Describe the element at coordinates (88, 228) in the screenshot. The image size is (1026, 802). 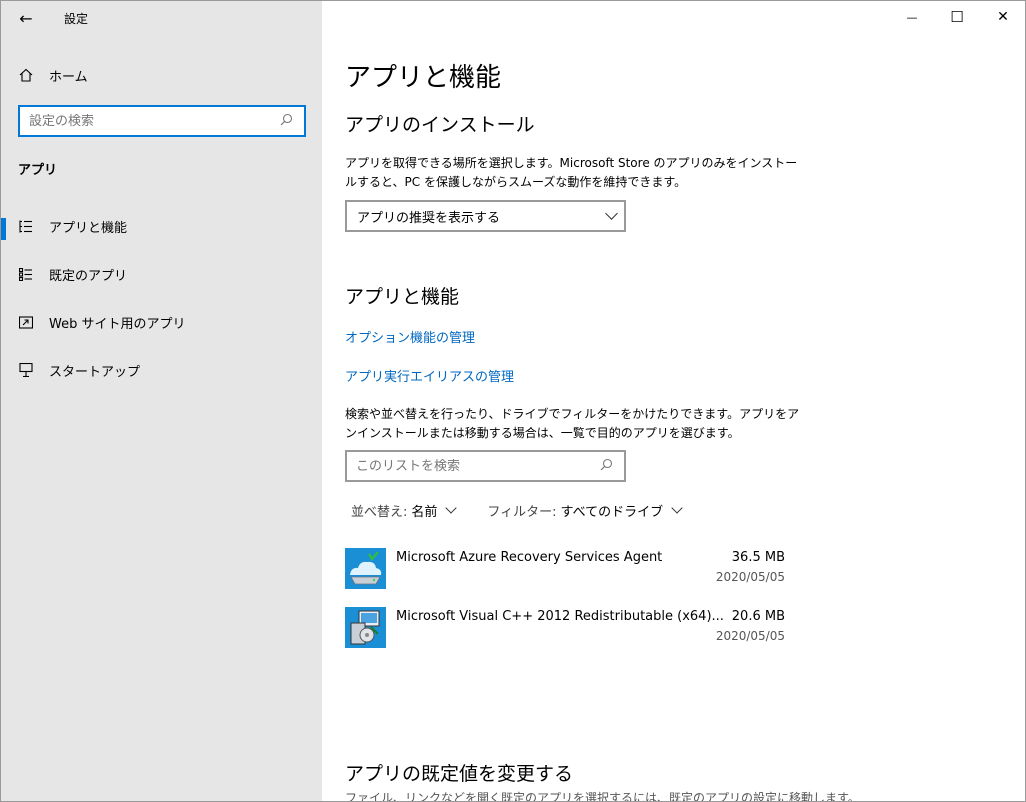
I see `sidebar-item-label: アプリと機能` at that location.